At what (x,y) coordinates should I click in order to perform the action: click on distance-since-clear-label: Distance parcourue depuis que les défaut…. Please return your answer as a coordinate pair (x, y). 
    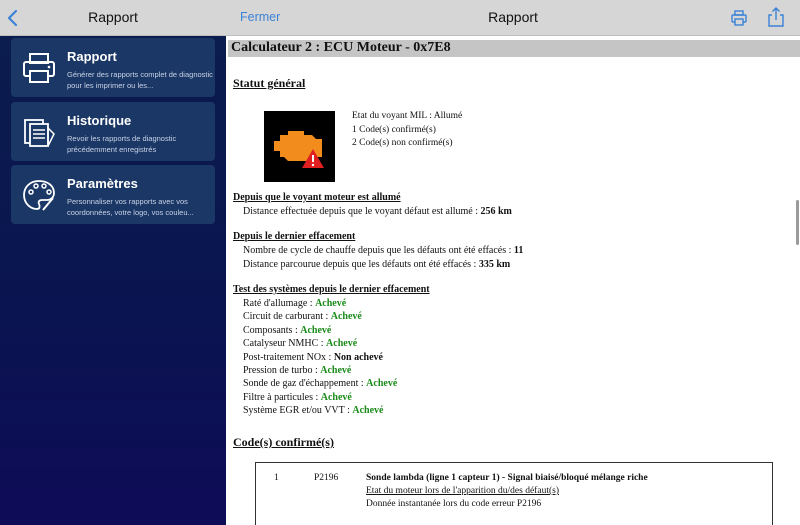
    Looking at the image, I should click on (361, 264).